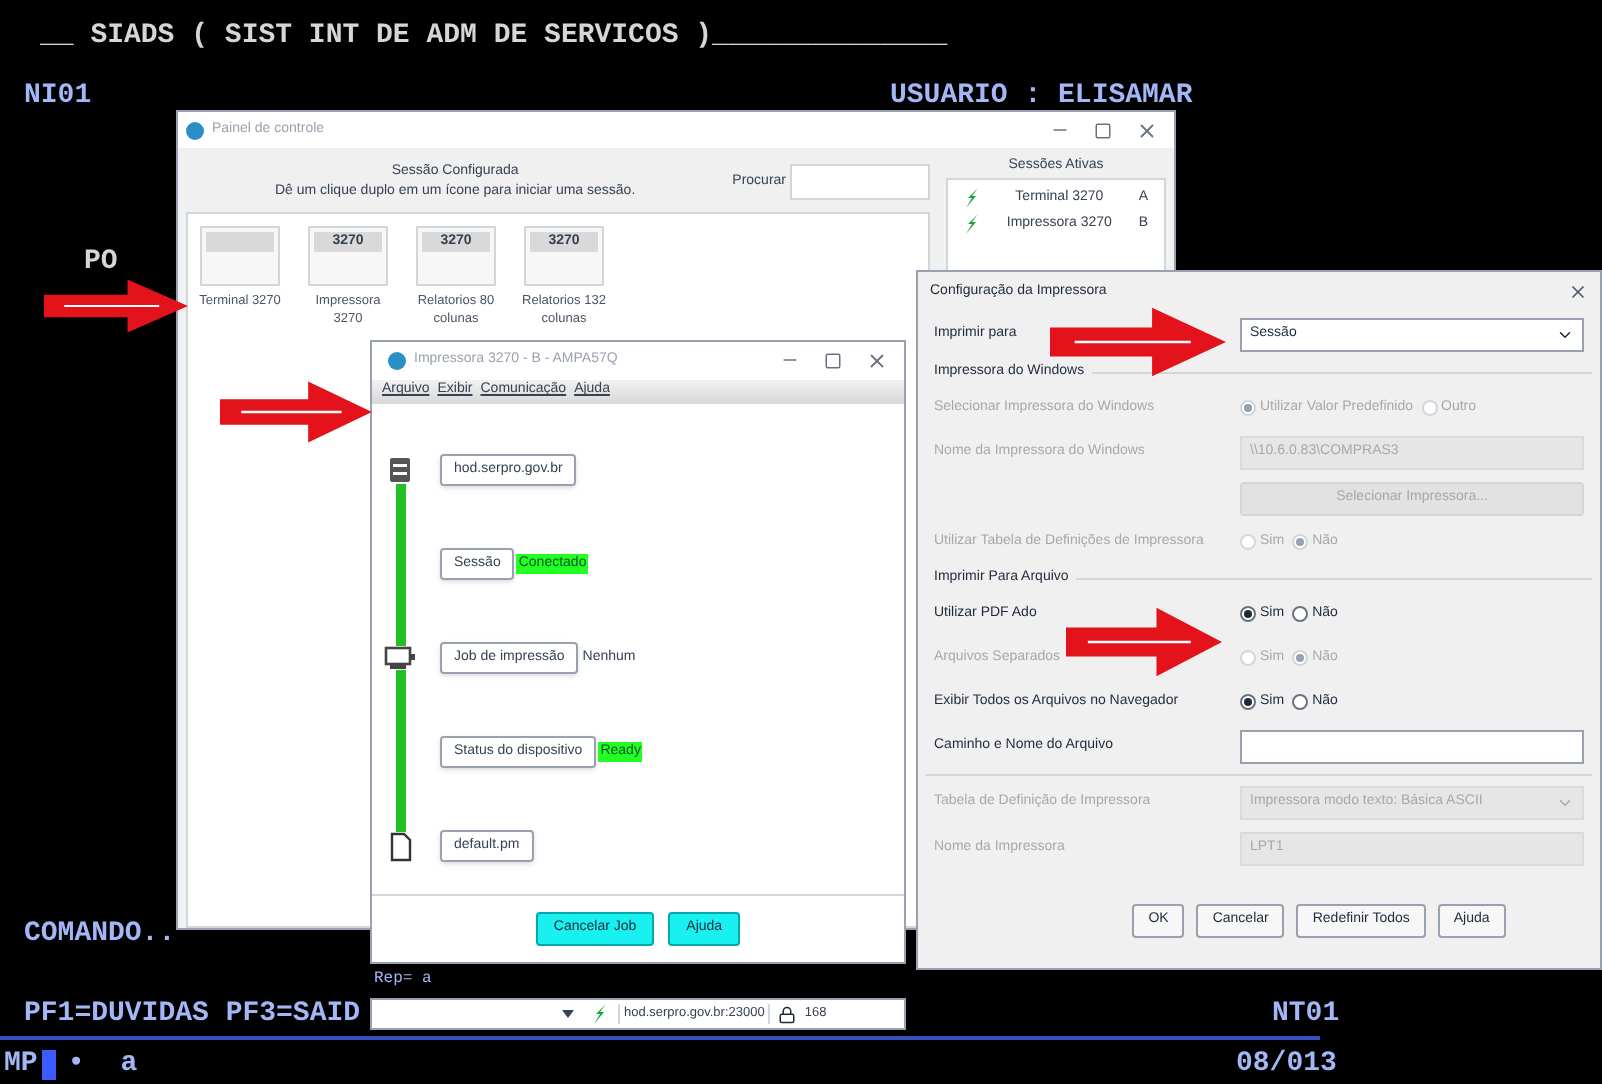 The height and width of the screenshot is (1084, 1602). What do you see at coordinates (494, 37) in the screenshot?
I see `screen-title: __ SIADS ( SIST INT DE ADM DE SERVICOS )______________` at bounding box center [494, 37].